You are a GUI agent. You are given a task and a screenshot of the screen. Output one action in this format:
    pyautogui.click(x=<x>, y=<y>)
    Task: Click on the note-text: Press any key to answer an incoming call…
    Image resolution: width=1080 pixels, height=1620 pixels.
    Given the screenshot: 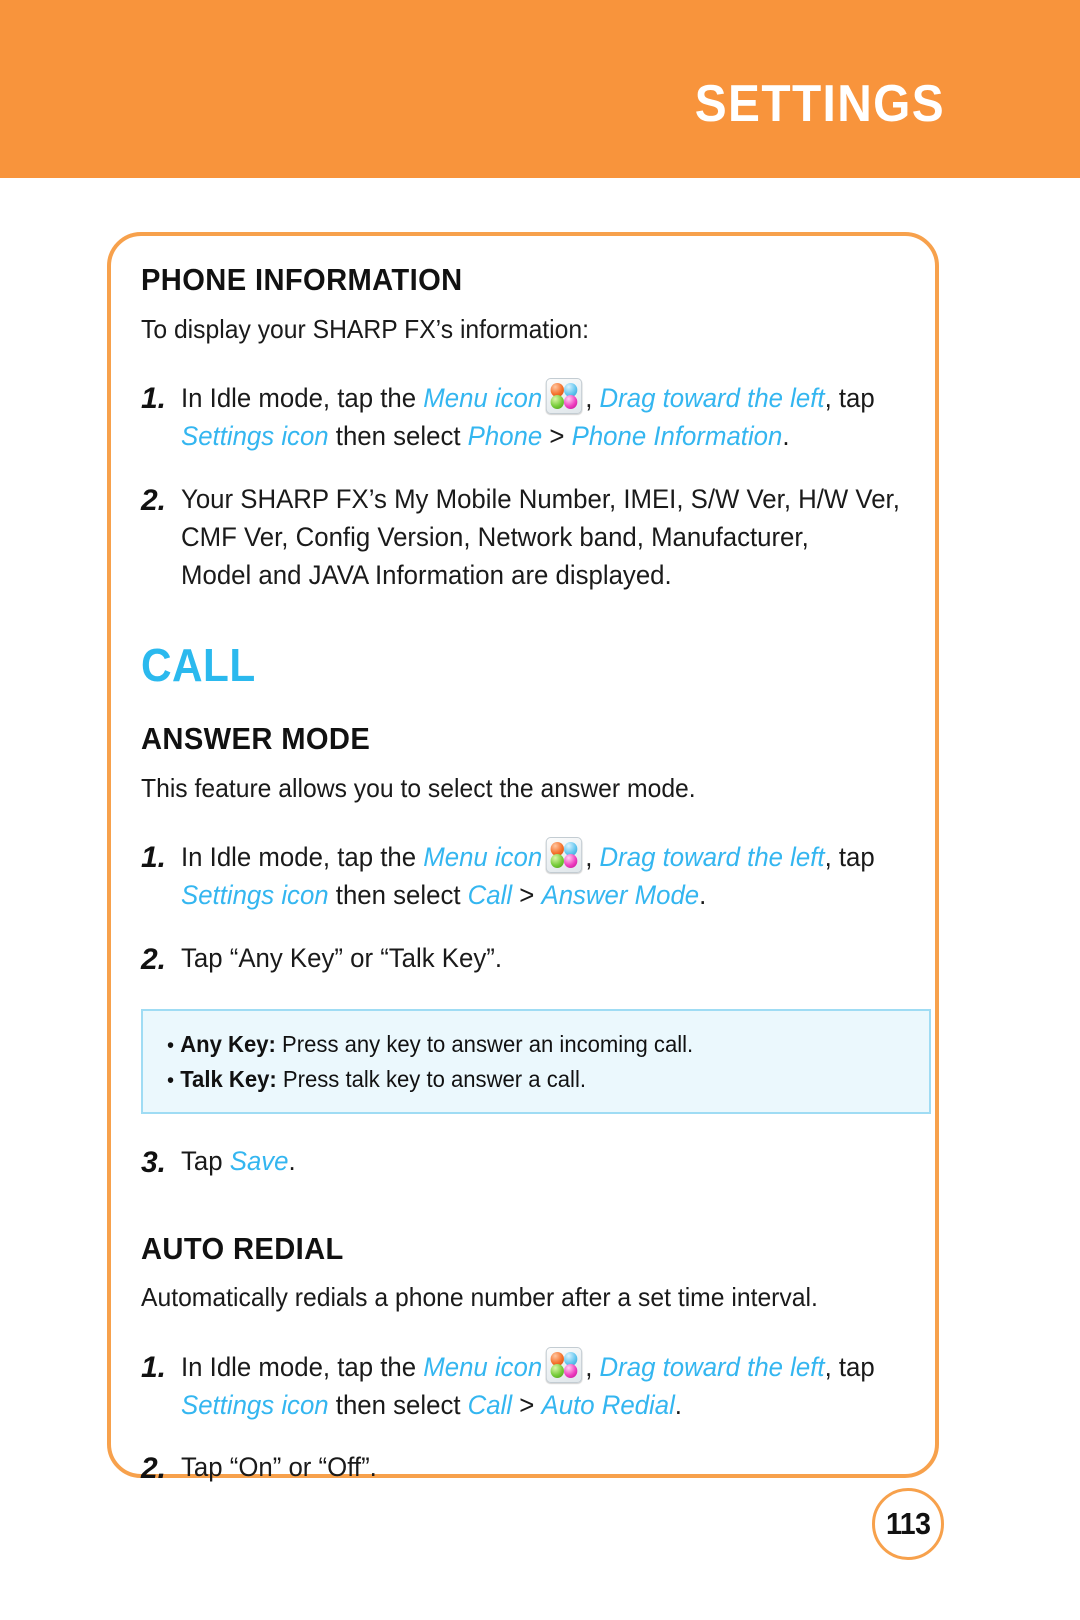 What is the action you would take?
    pyautogui.click(x=484, y=1044)
    